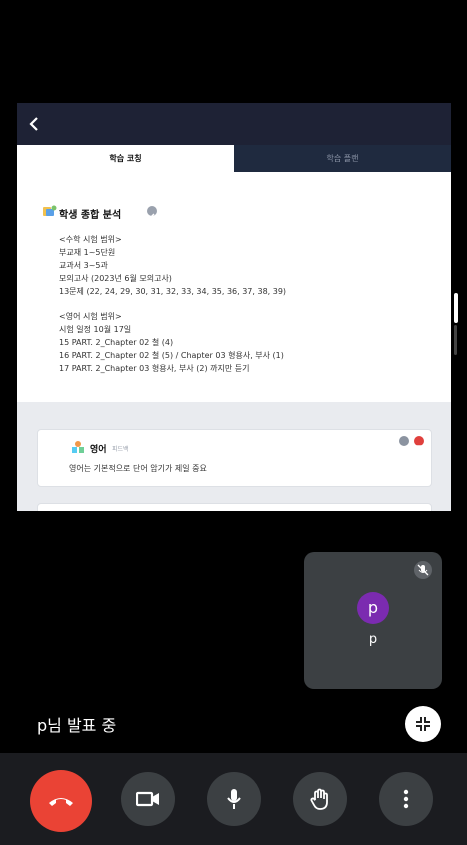 This screenshot has width=467, height=845. I want to click on collapse-button, so click(423, 724).